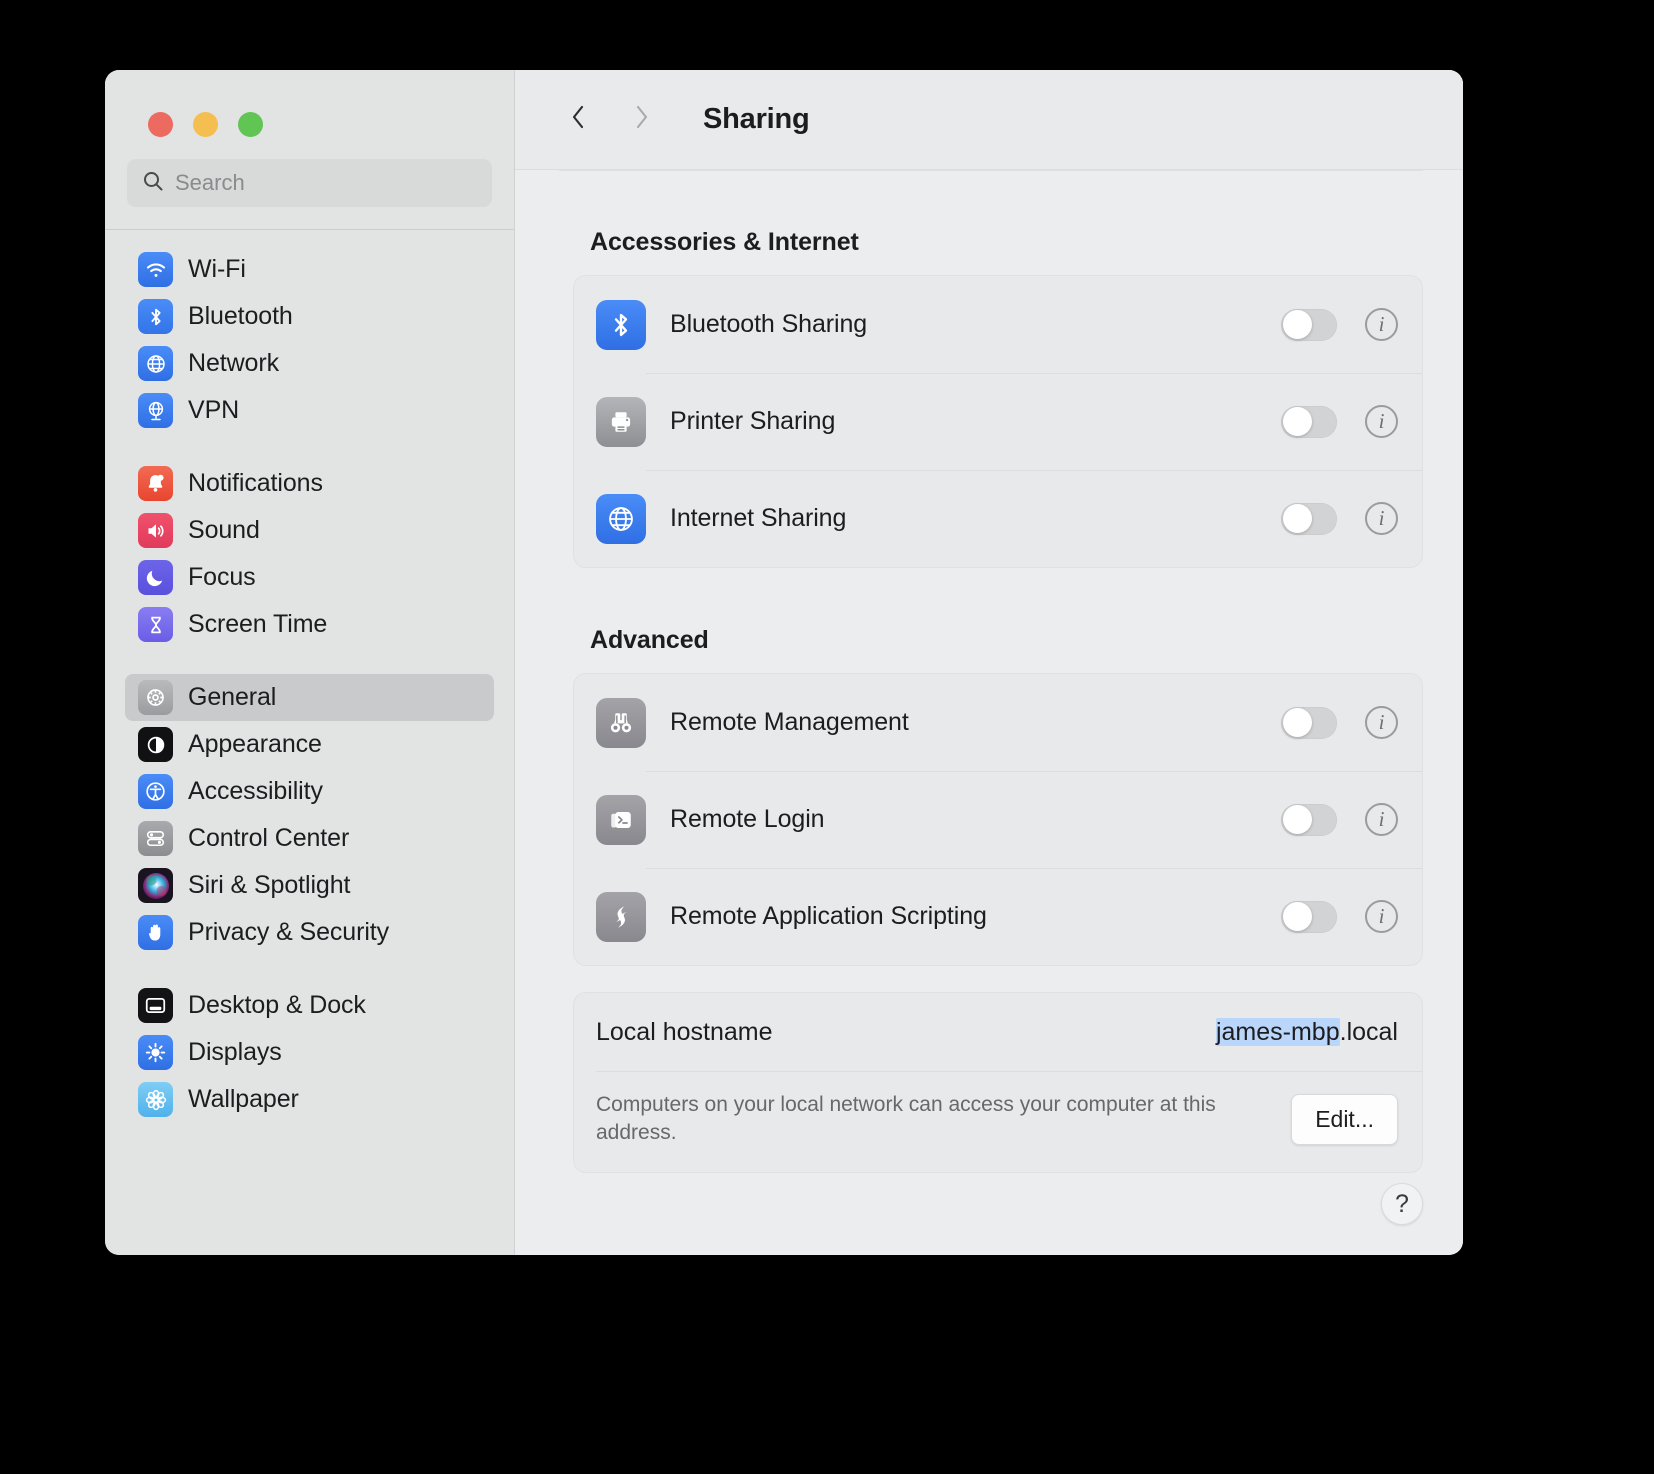  Describe the element at coordinates (998, 324) in the screenshot. I see `row-bluetooth-sharing: Bluetooth Sharing i` at that location.